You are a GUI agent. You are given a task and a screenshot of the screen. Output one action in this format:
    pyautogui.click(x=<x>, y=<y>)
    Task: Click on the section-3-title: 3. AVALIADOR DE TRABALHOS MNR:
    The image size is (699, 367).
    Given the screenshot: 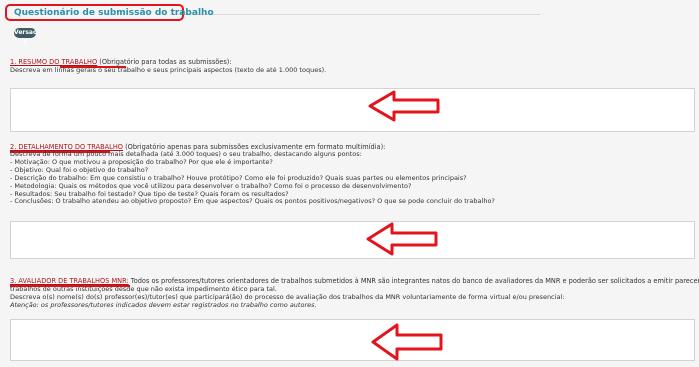 What is the action you would take?
    pyautogui.click(x=69, y=281)
    